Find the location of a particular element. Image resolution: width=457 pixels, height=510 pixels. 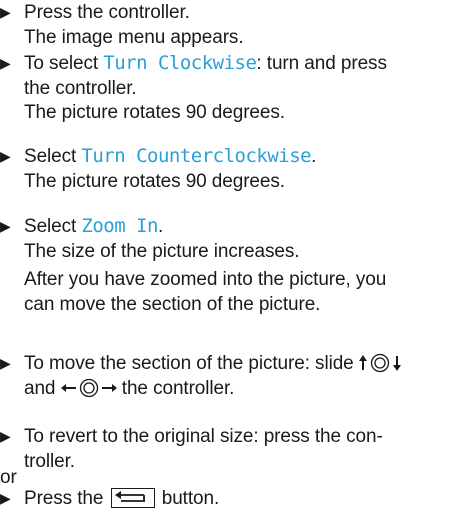

step-7-instruction: Press the button. is located at coordinates (121, 498).